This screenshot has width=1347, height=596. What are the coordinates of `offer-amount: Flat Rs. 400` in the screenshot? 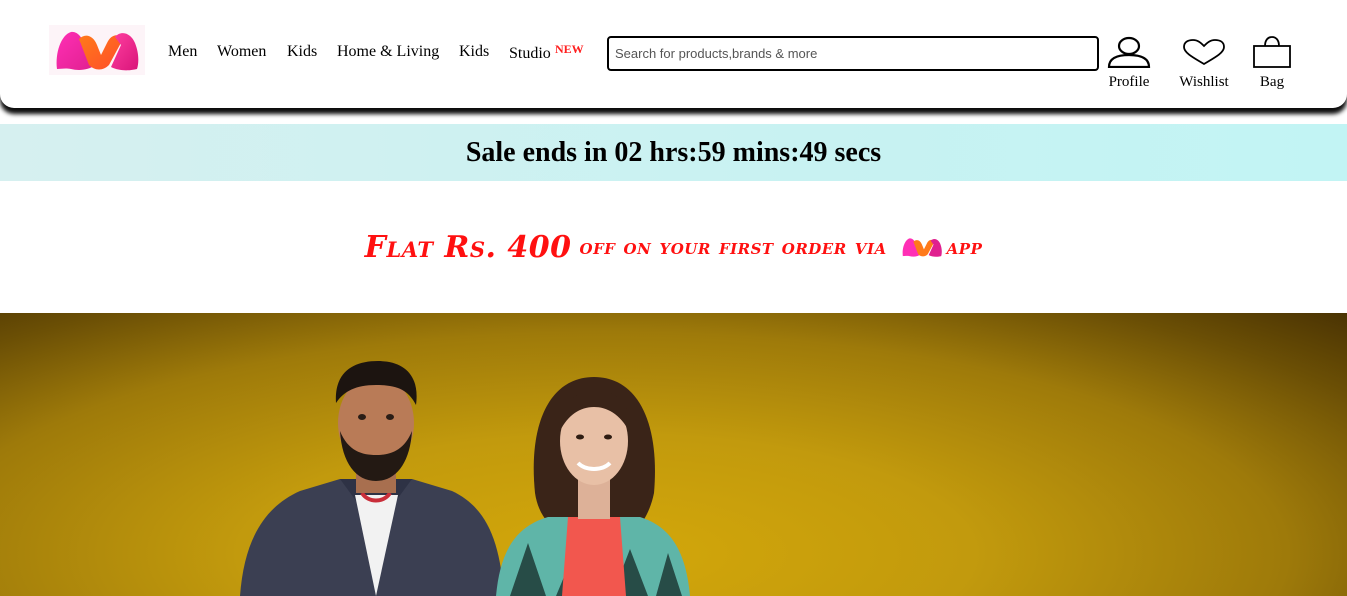 It's located at (468, 247).